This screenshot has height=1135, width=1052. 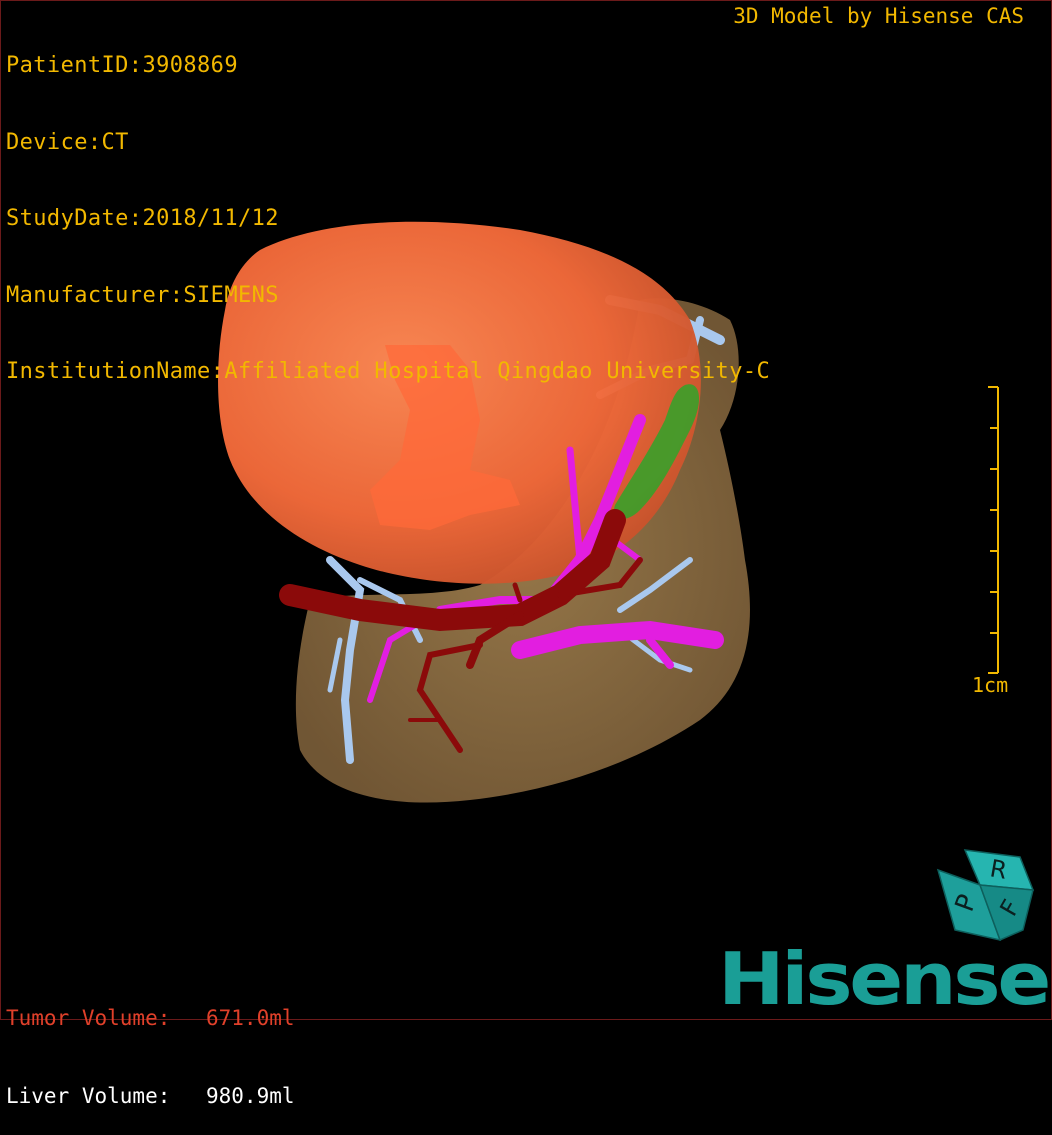 What do you see at coordinates (250, 1096) in the screenshot?
I see `liver-volume-value: 980.9ml` at bounding box center [250, 1096].